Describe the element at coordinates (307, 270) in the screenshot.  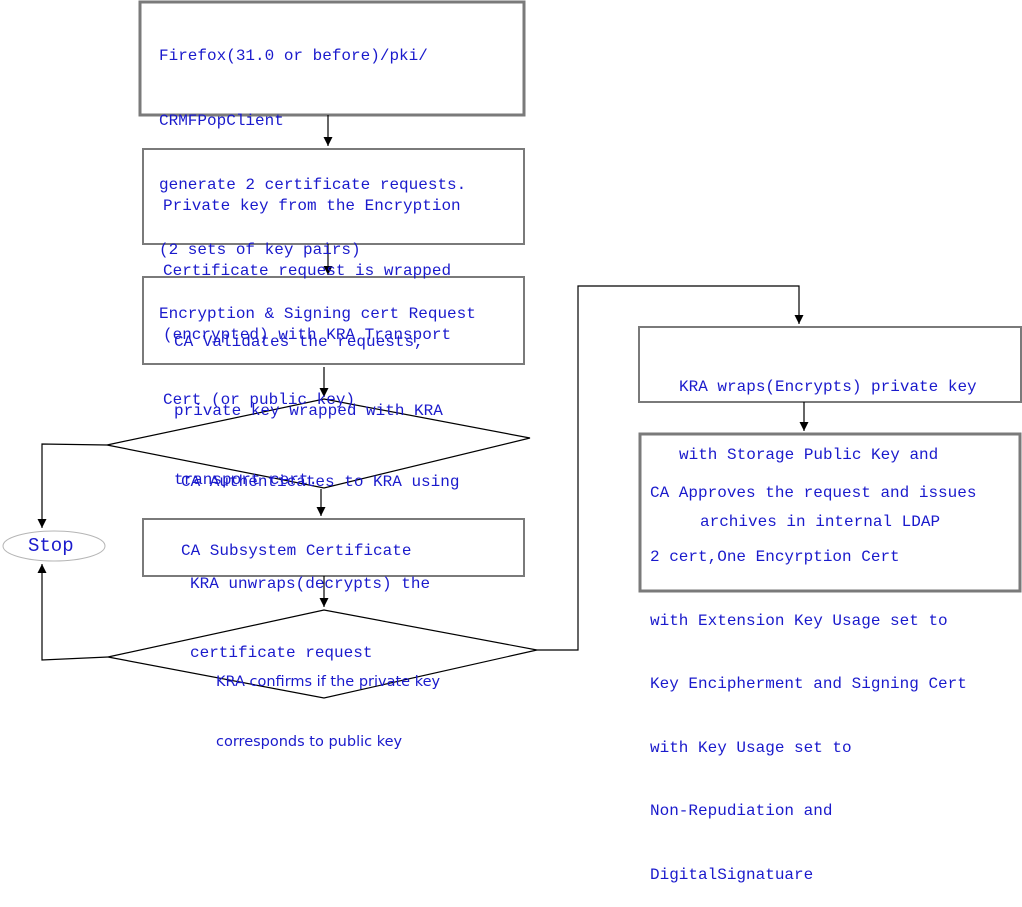
I see `step2-line: Certificate request is wrapped` at that location.